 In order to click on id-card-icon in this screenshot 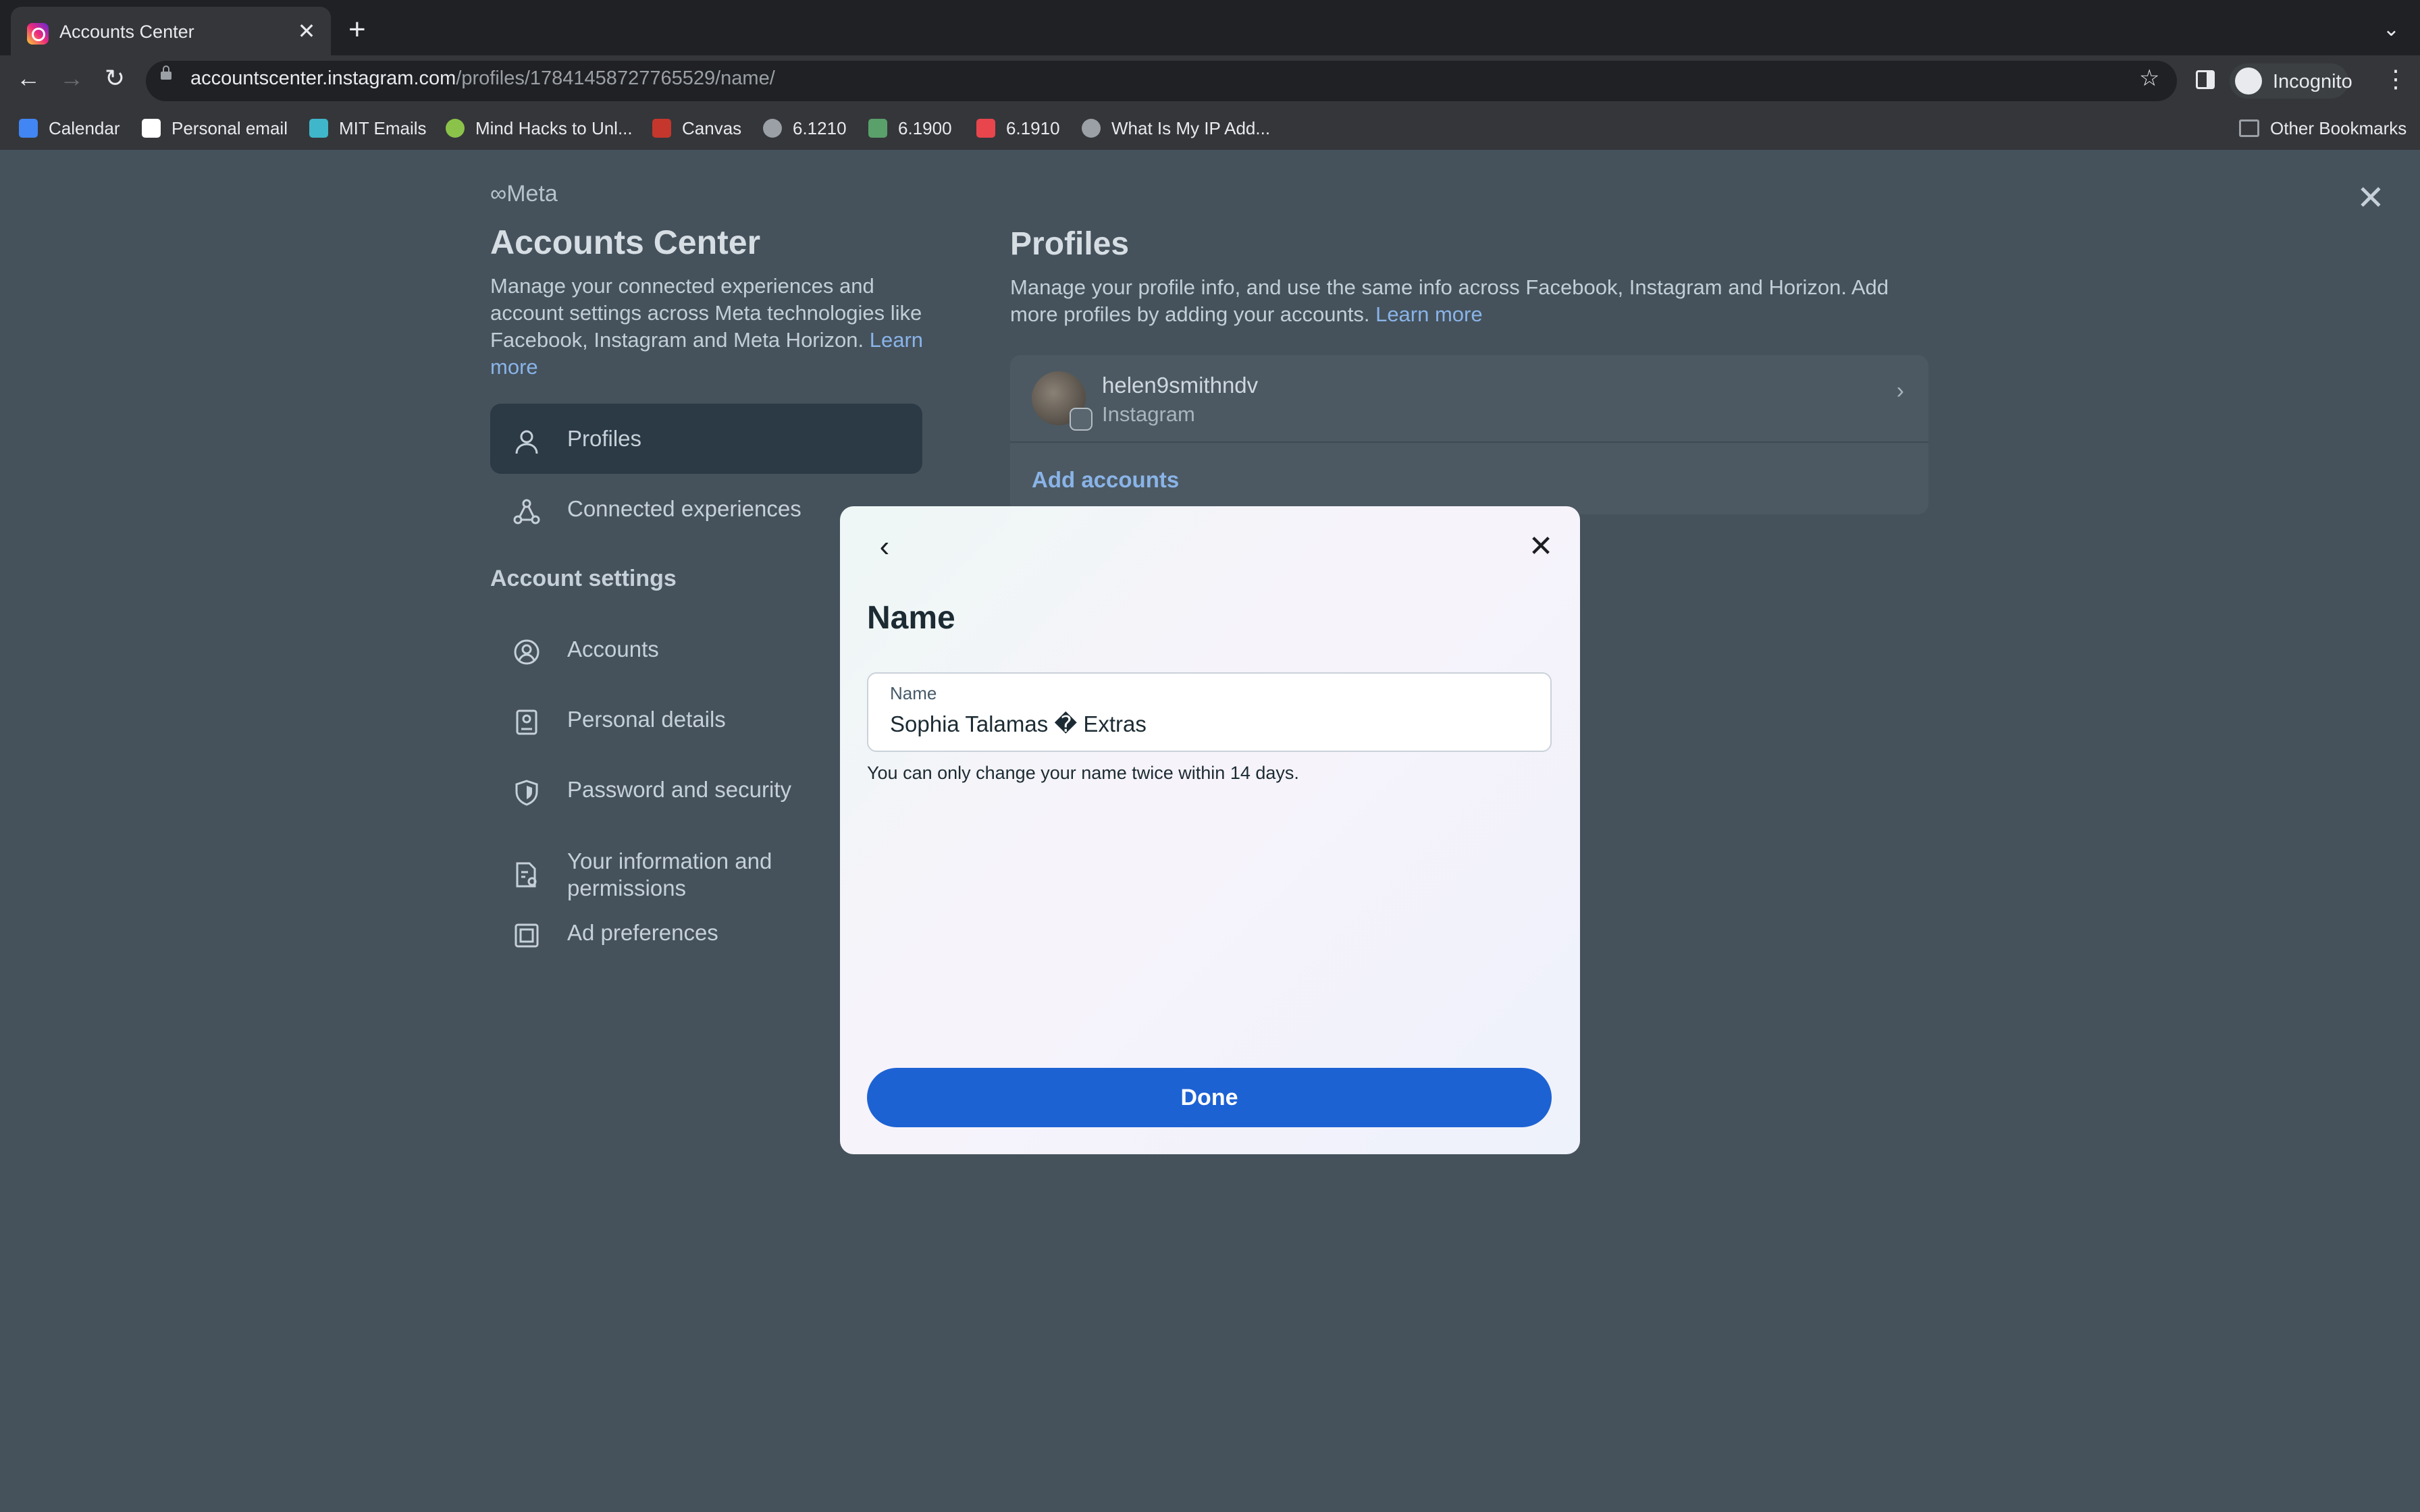, I will do `click(526, 722)`.